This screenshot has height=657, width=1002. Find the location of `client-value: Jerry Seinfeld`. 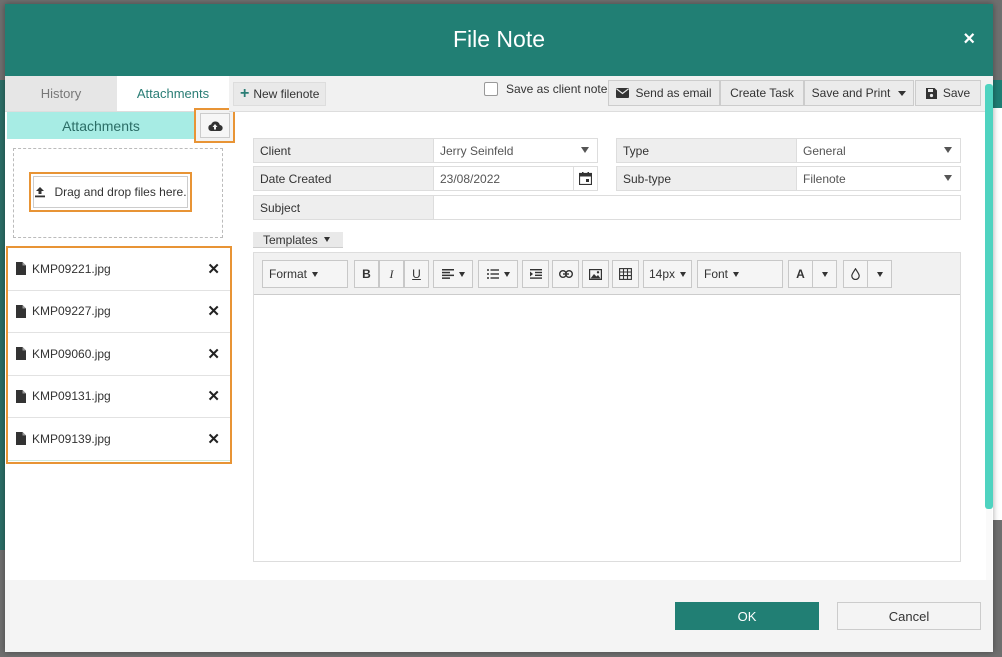

client-value: Jerry Seinfeld is located at coordinates (477, 150).